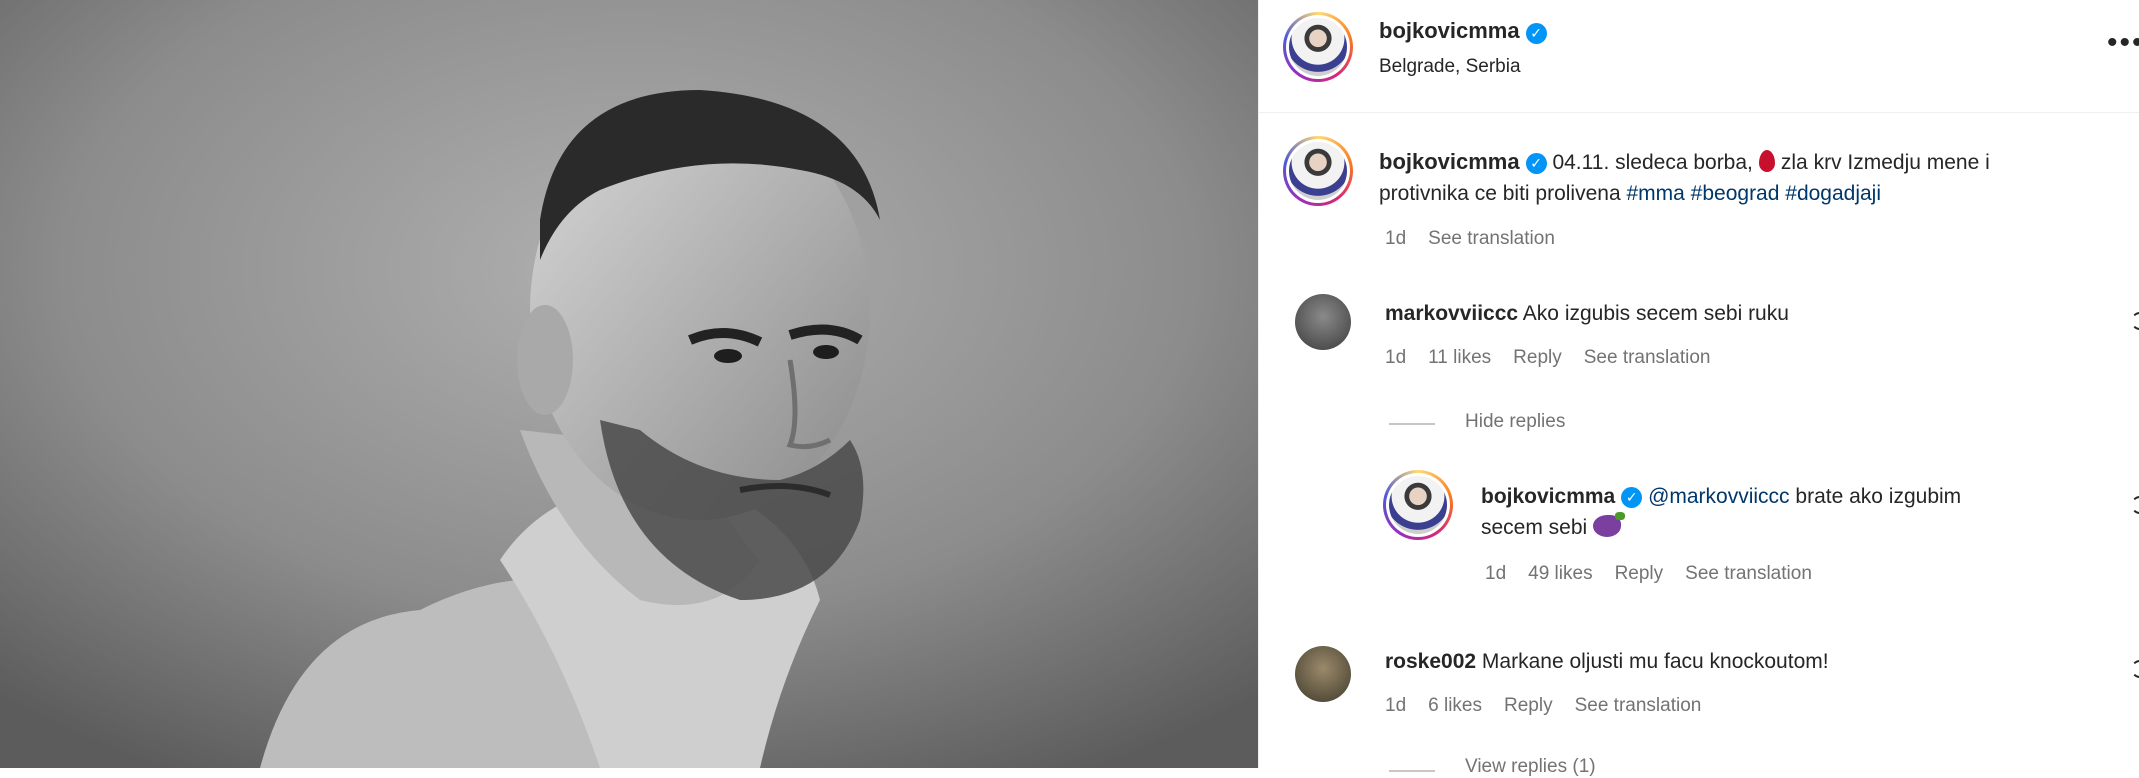  What do you see at coordinates (1554, 706) in the screenshot?
I see `comment-meta: 1d 6 likes Reply See translation` at bounding box center [1554, 706].